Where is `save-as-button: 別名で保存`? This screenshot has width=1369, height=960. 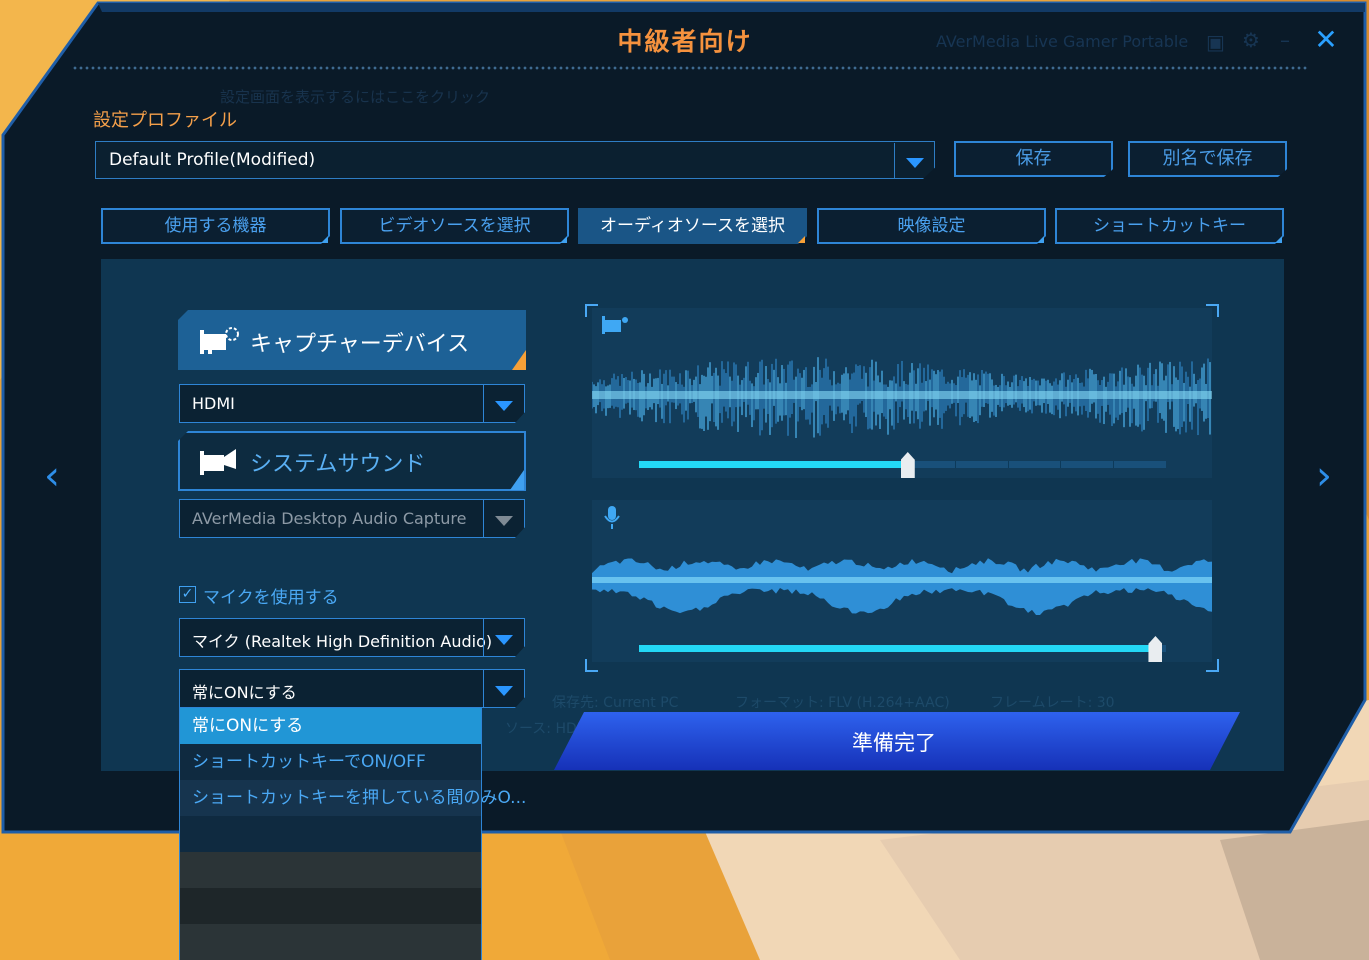
save-as-button: 別名で保存 is located at coordinates (1207, 159).